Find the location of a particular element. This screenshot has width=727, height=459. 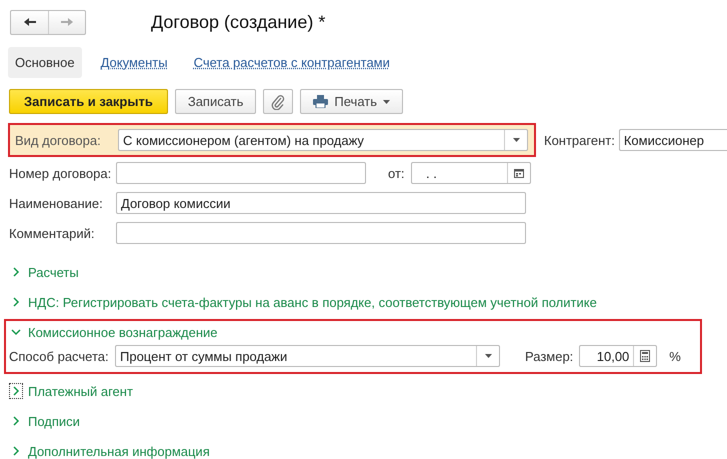

section-header: Платежный агент is located at coordinates (69, 391).